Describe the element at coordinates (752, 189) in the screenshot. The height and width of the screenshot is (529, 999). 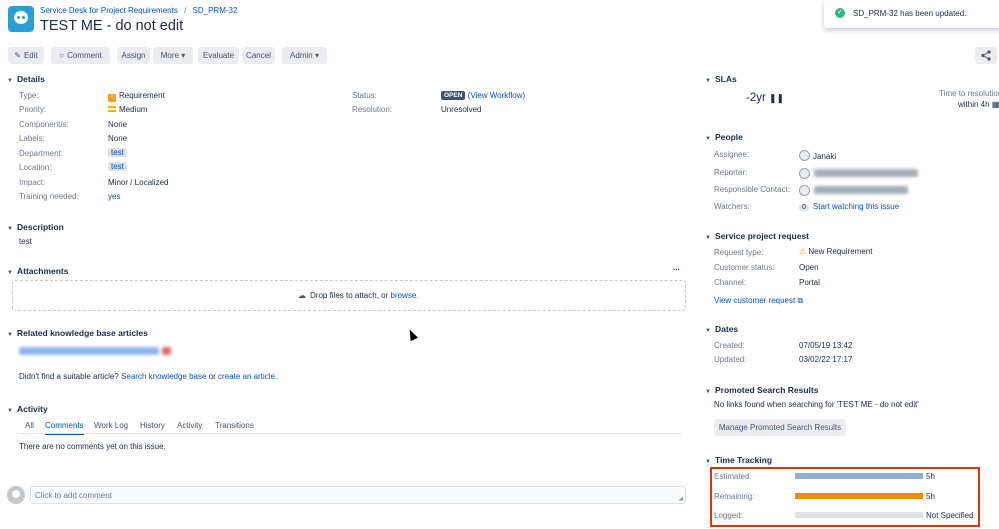
I see `responsible-contact-label: Responsible Contact:` at that location.